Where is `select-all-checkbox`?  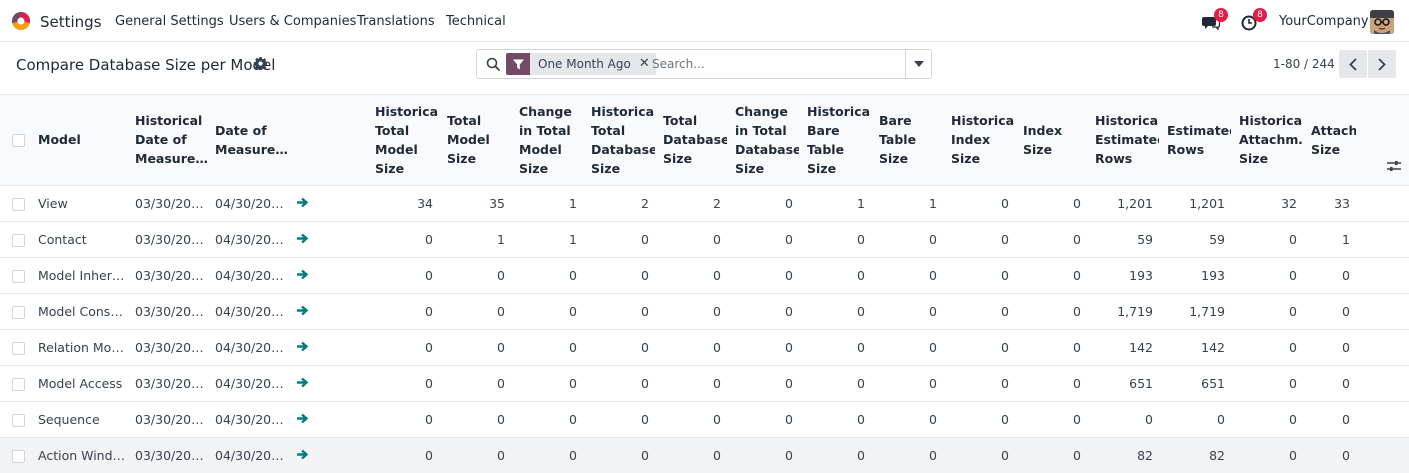 select-all-checkbox is located at coordinates (18, 141).